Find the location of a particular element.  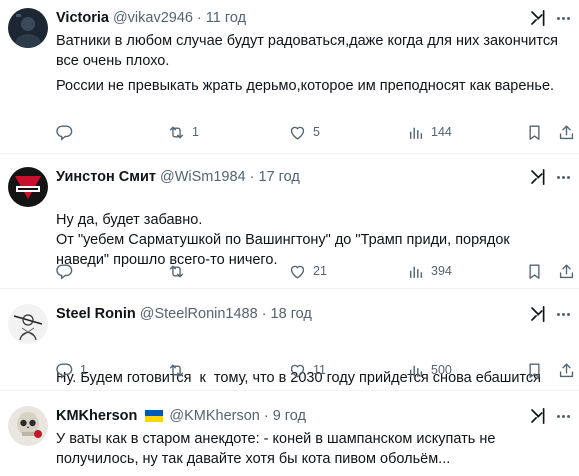

reply-count: 1 is located at coordinates (83, 370).